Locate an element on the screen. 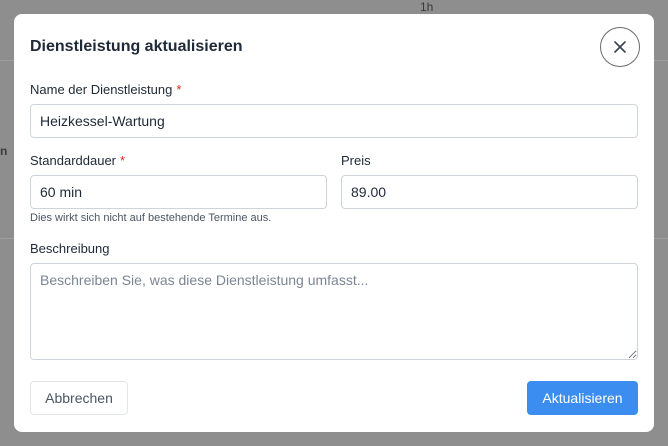 The width and height of the screenshot is (668, 446). duration-input is located at coordinates (178, 192).